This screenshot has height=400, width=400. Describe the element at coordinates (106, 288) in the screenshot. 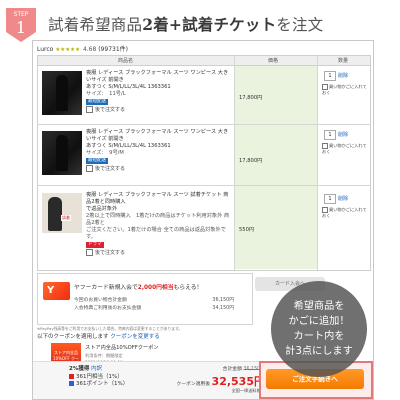

I see `card-title-pre: ヤフーカード新規入会で` at that location.